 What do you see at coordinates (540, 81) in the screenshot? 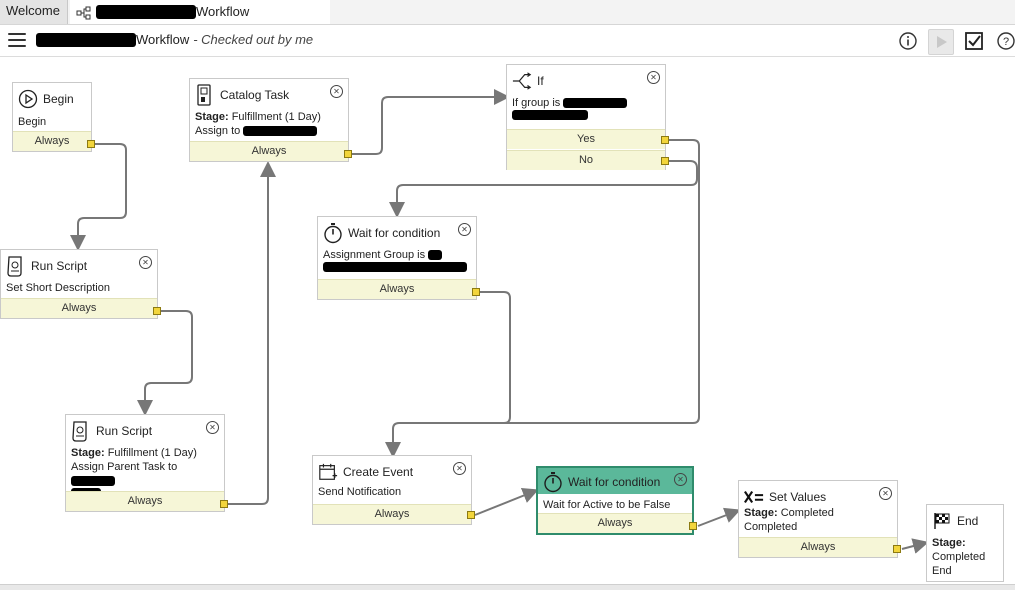
I see `node-title: If` at bounding box center [540, 81].